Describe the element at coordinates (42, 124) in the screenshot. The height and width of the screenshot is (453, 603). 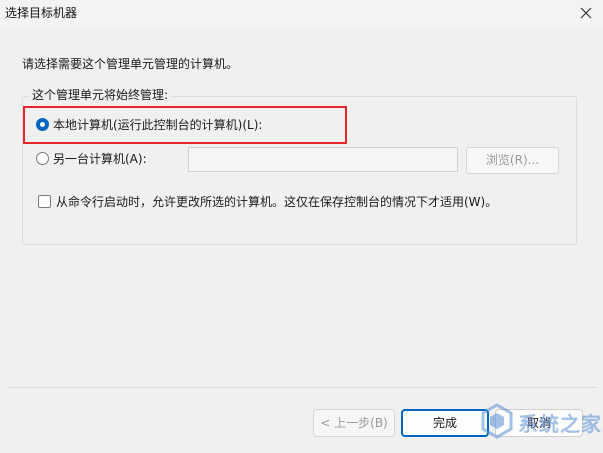
I see `local-computer-radio` at that location.